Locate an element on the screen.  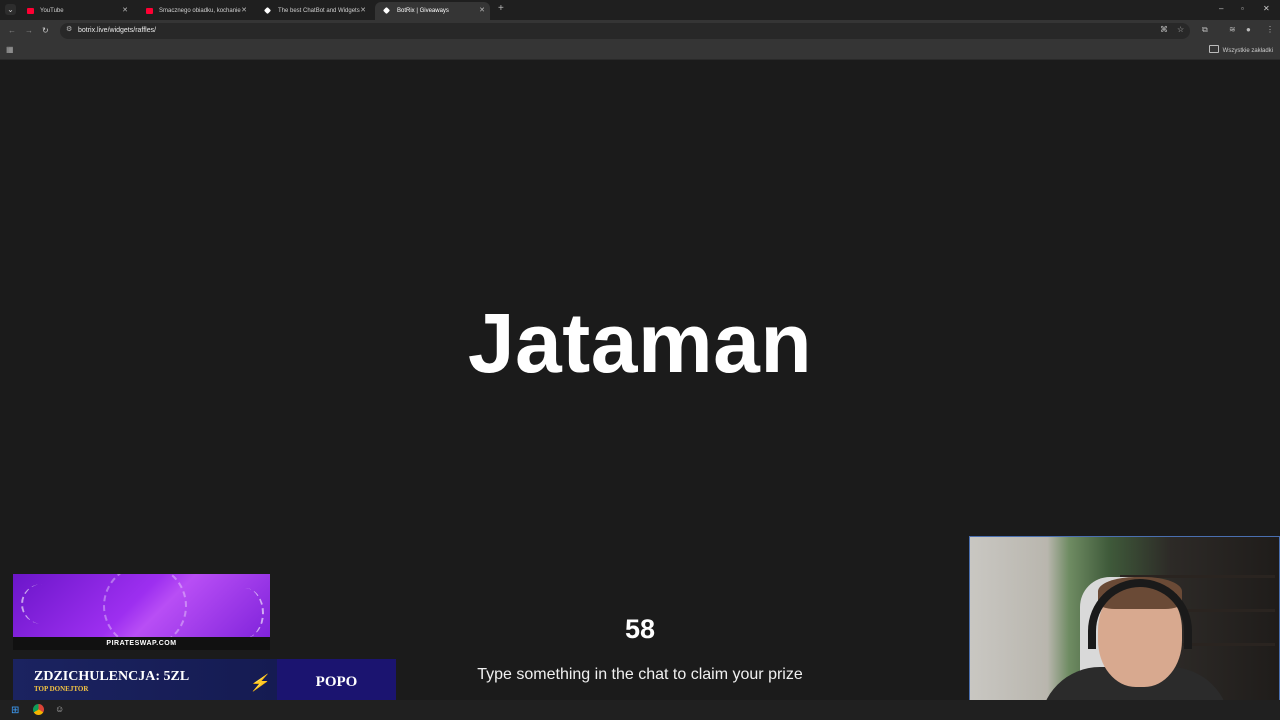
extension-icon: ≋ is located at coordinates (1232, 29).